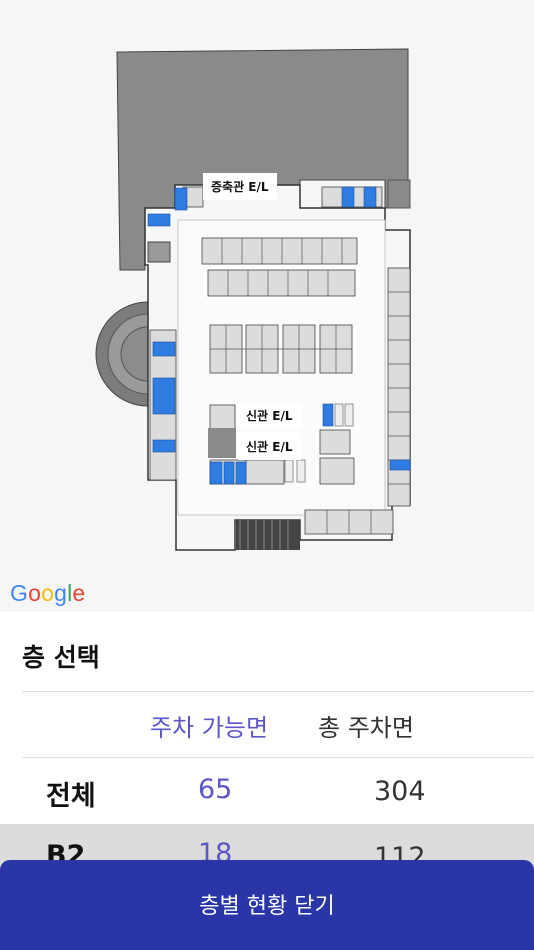 This screenshot has height=950, width=534. What do you see at coordinates (269, 415) in the screenshot?
I see `new-wing-elevator-label-upper: 신관 E/L` at bounding box center [269, 415].